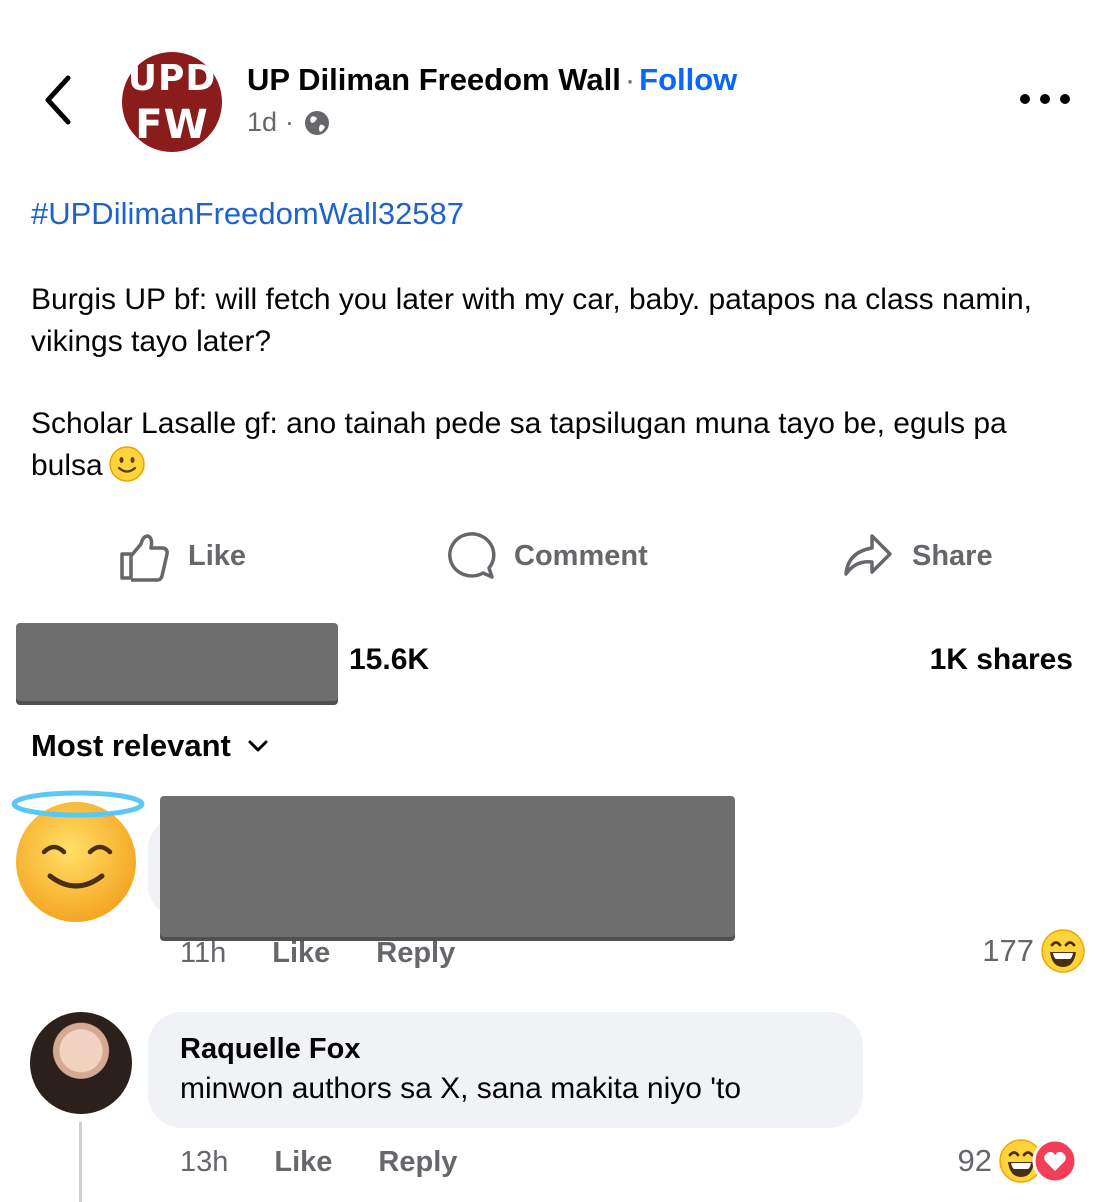  Describe the element at coordinates (1018, 1161) in the screenshot. I see `comment-reactions: 92` at that location.